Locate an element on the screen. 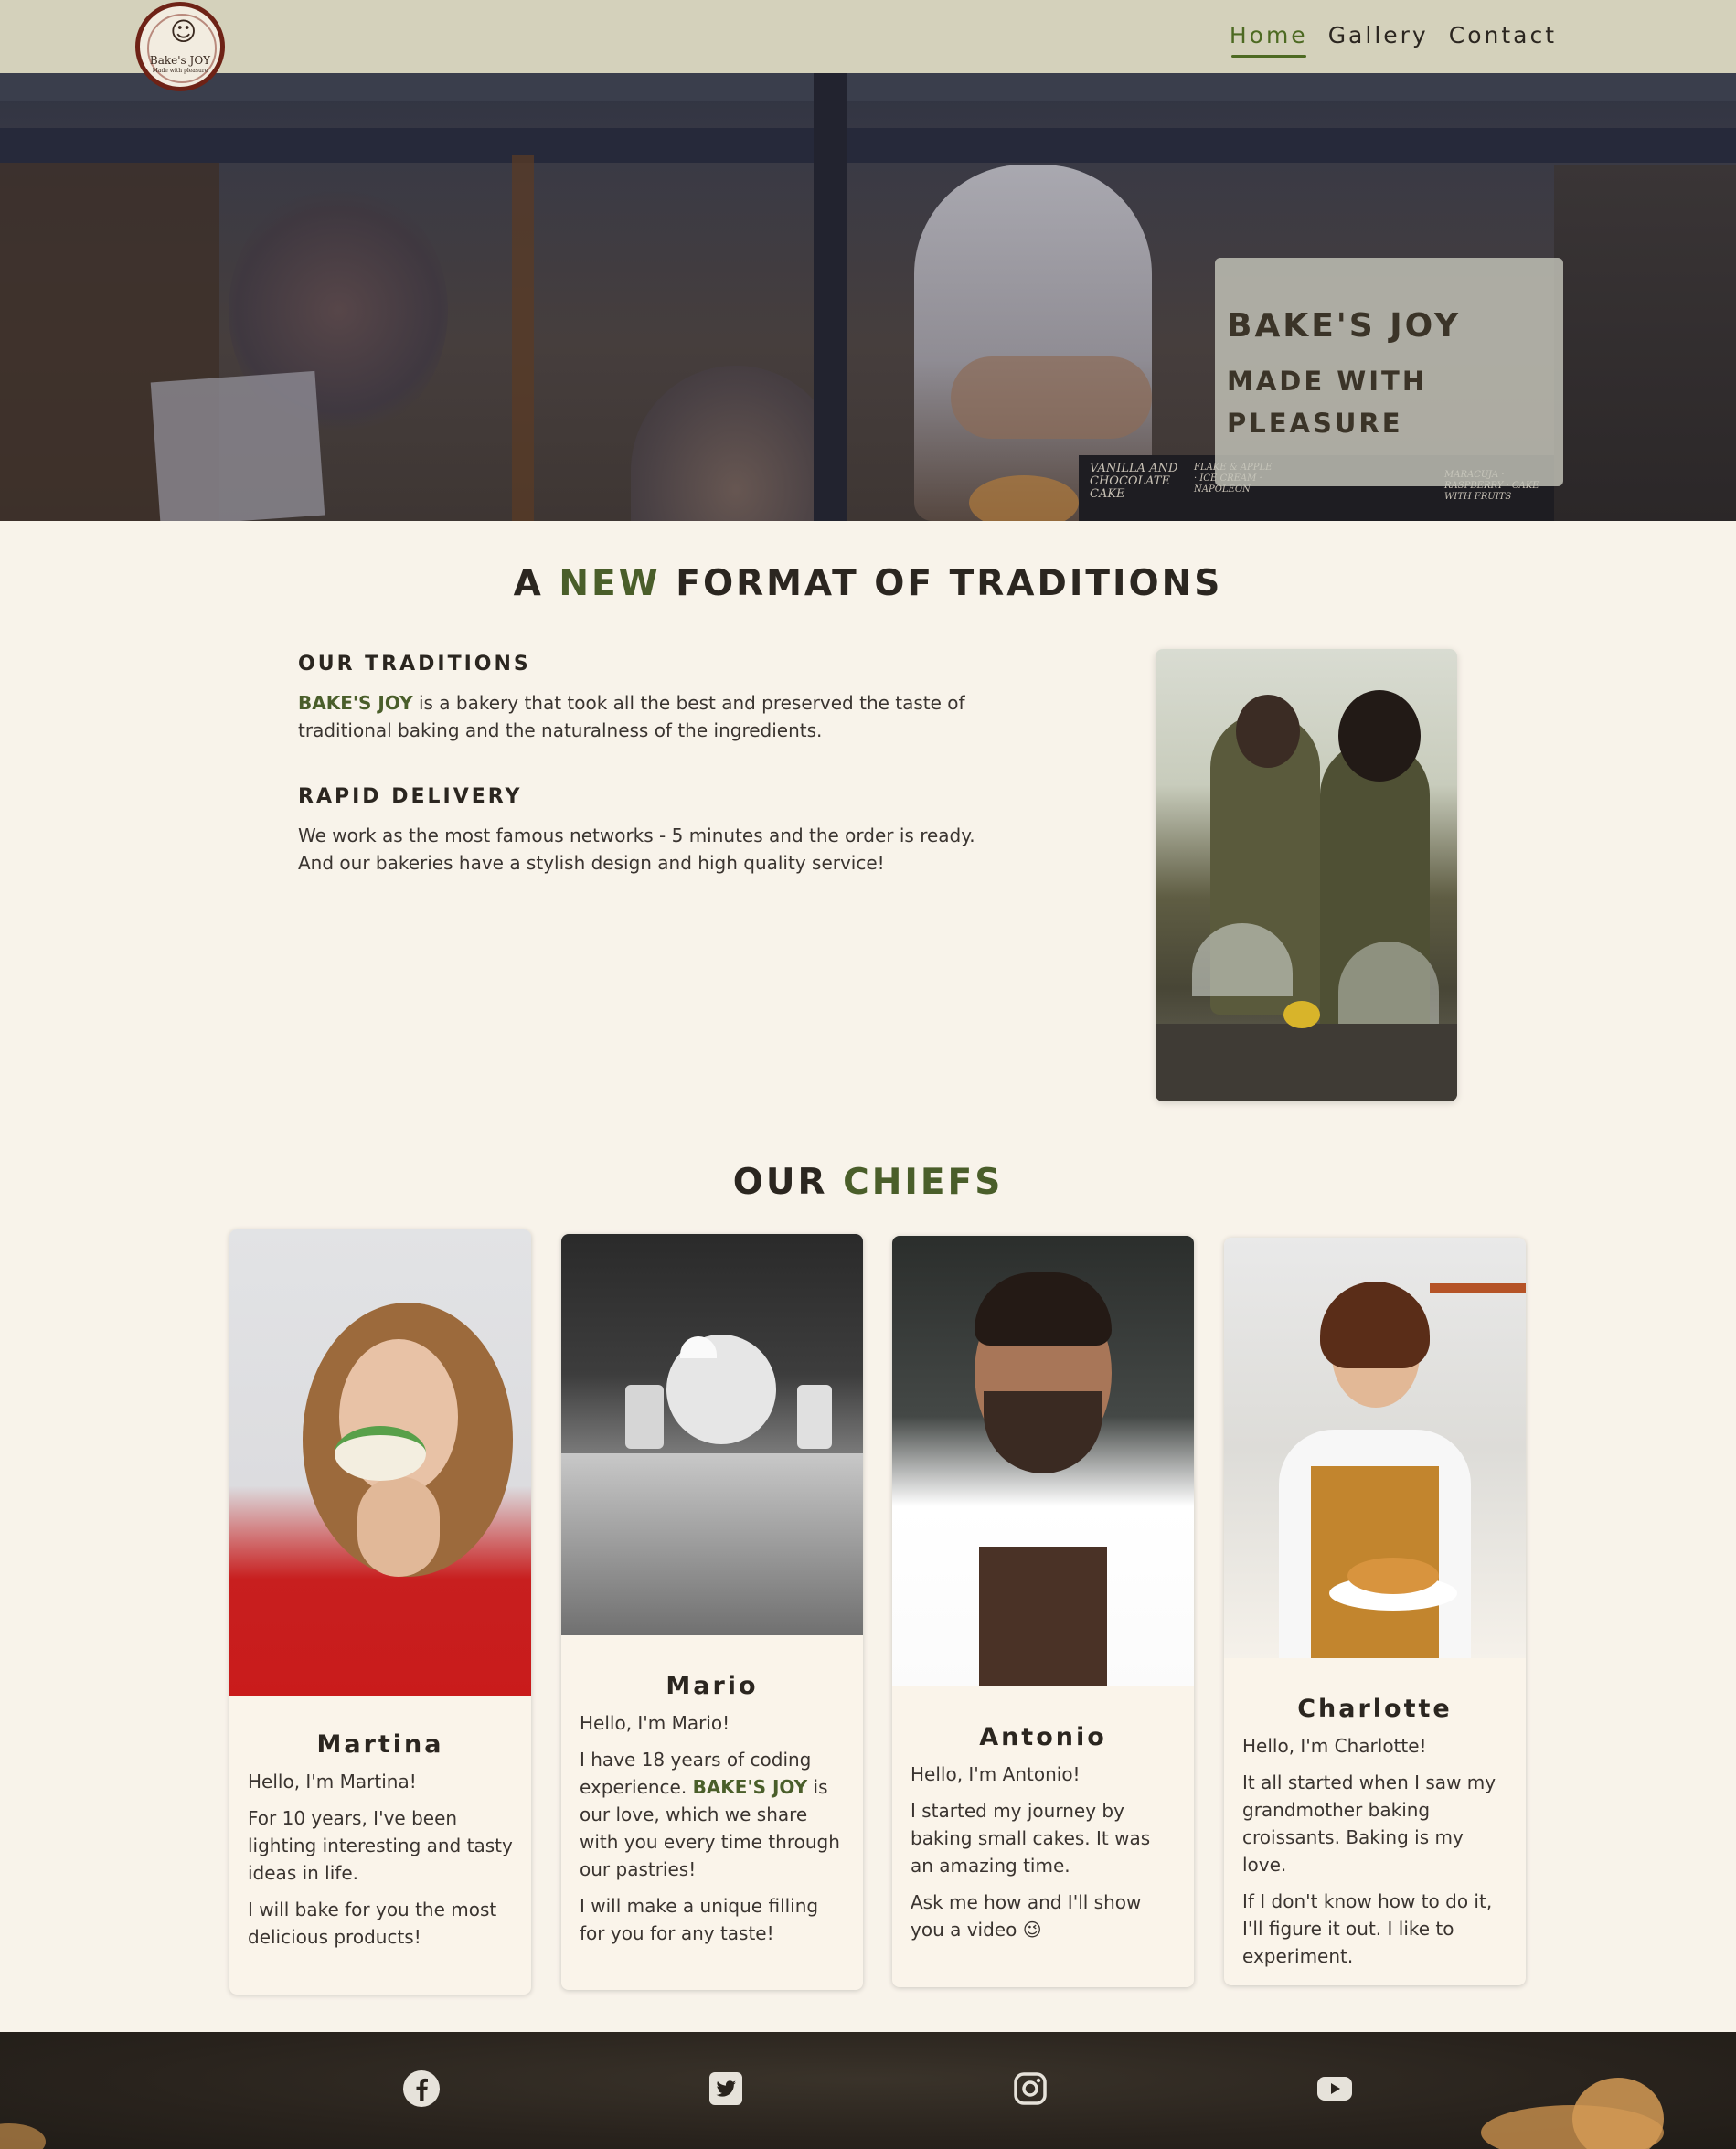 Image resolution: width=1736 pixels, height=2149 pixels. chalkboard-text-1: VANILLA AND CHOCOLATE CAKE is located at coordinates (1134, 481).